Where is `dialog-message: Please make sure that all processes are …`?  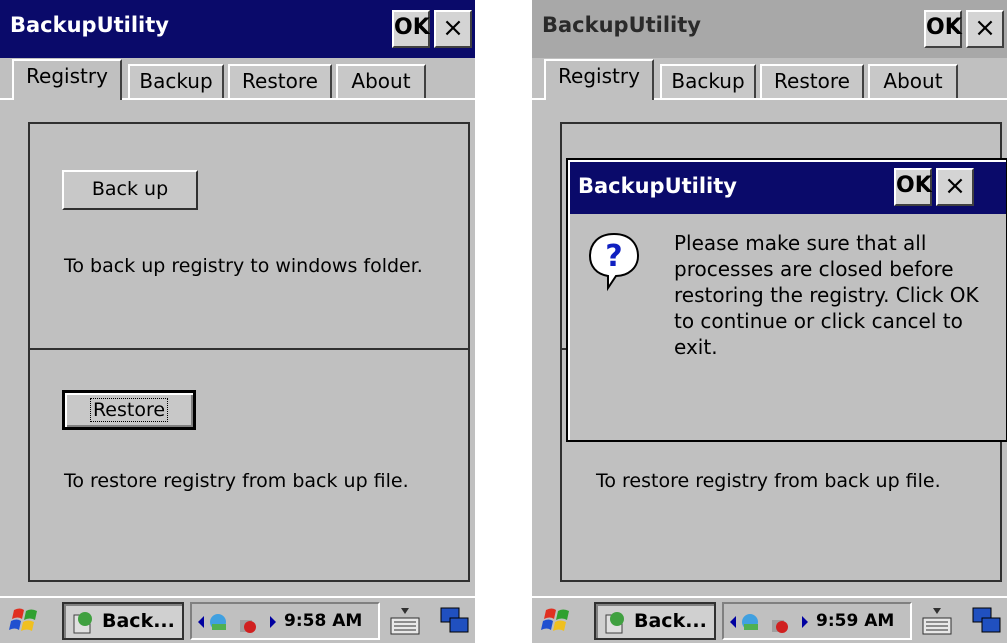
dialog-message: Please make sure that all processes are … is located at coordinates (826, 295).